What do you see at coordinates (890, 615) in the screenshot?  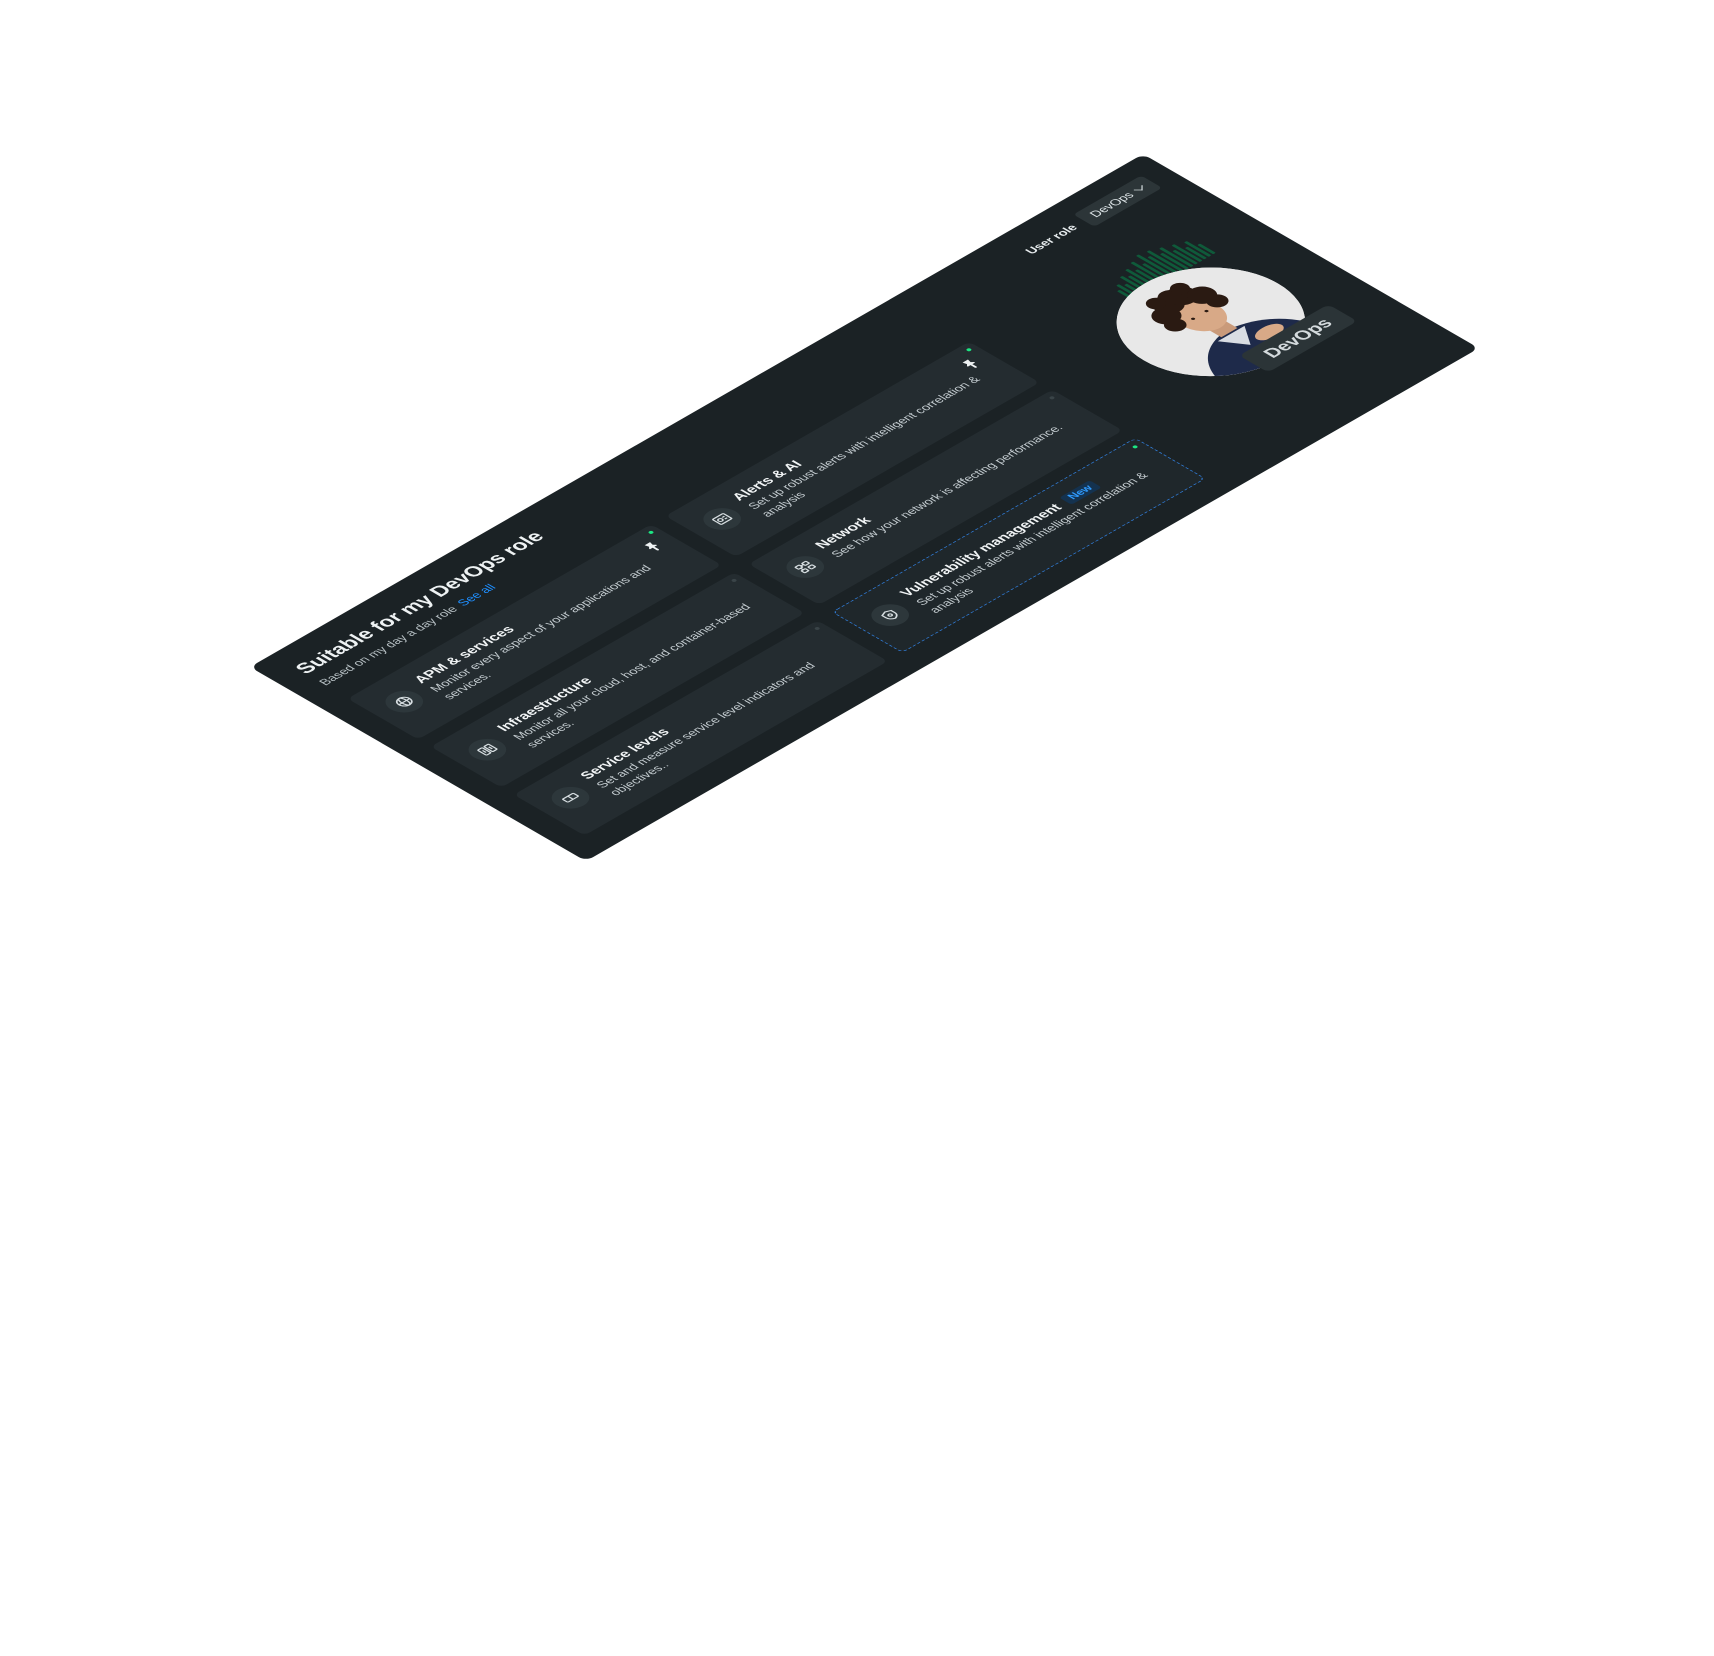 I see `shield-icon` at bounding box center [890, 615].